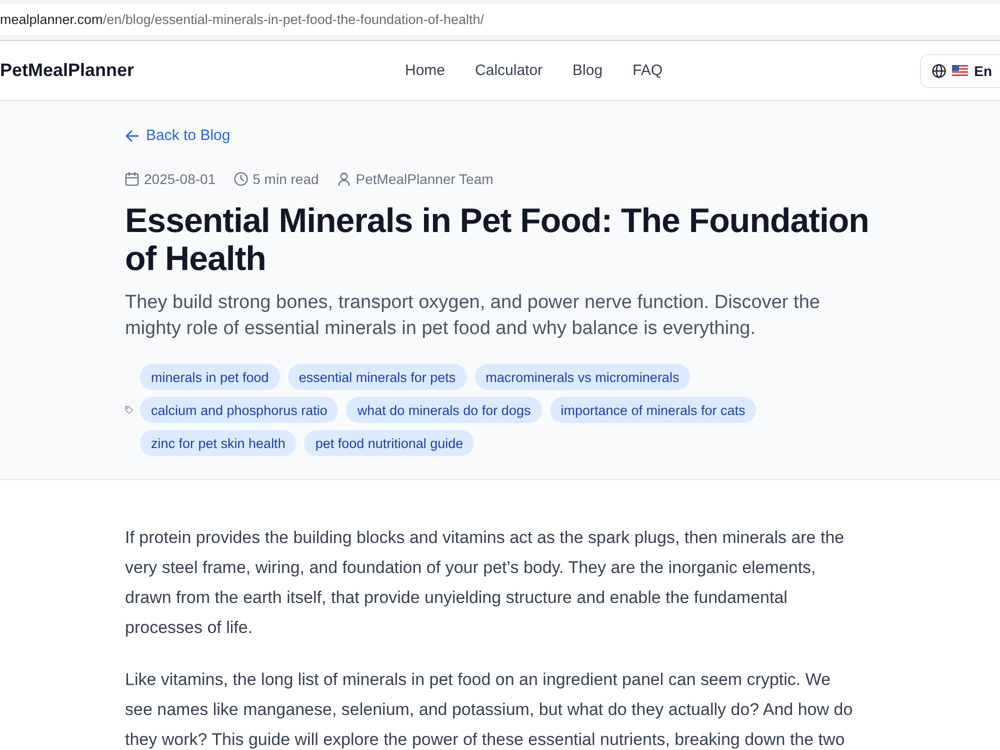  What do you see at coordinates (425, 179) in the screenshot?
I see `author-name: PetMealPlanner Team` at bounding box center [425, 179].